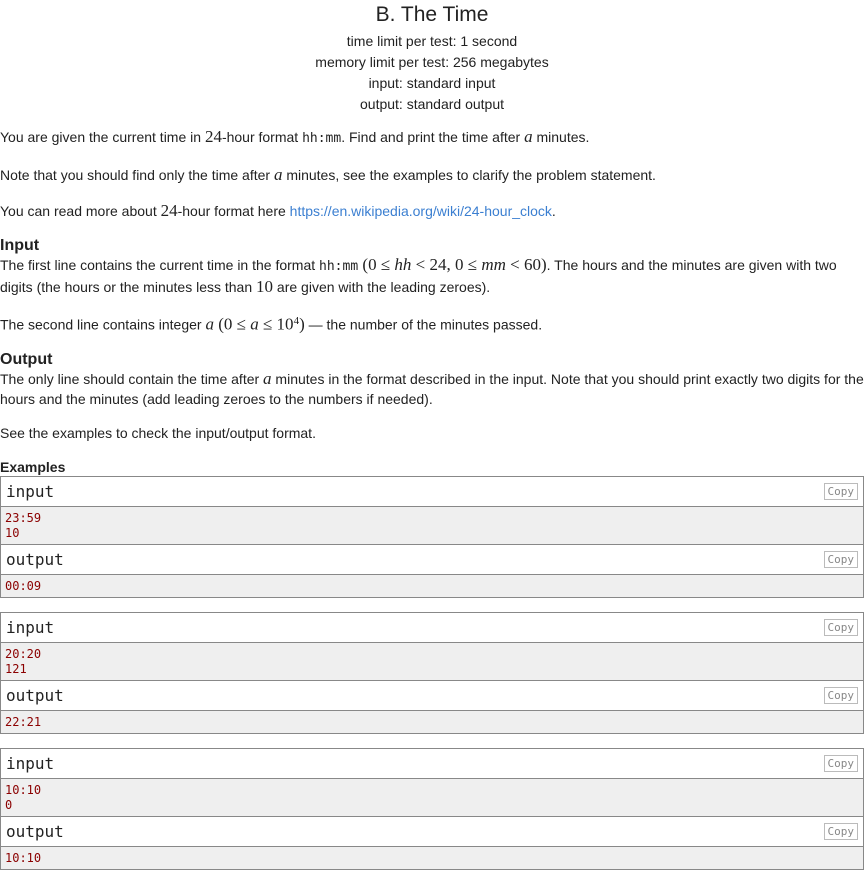 Image resolution: width=864 pixels, height=875 pixels. What do you see at coordinates (432, 14) in the screenshot?
I see `problem-title: B. The Time` at bounding box center [432, 14].